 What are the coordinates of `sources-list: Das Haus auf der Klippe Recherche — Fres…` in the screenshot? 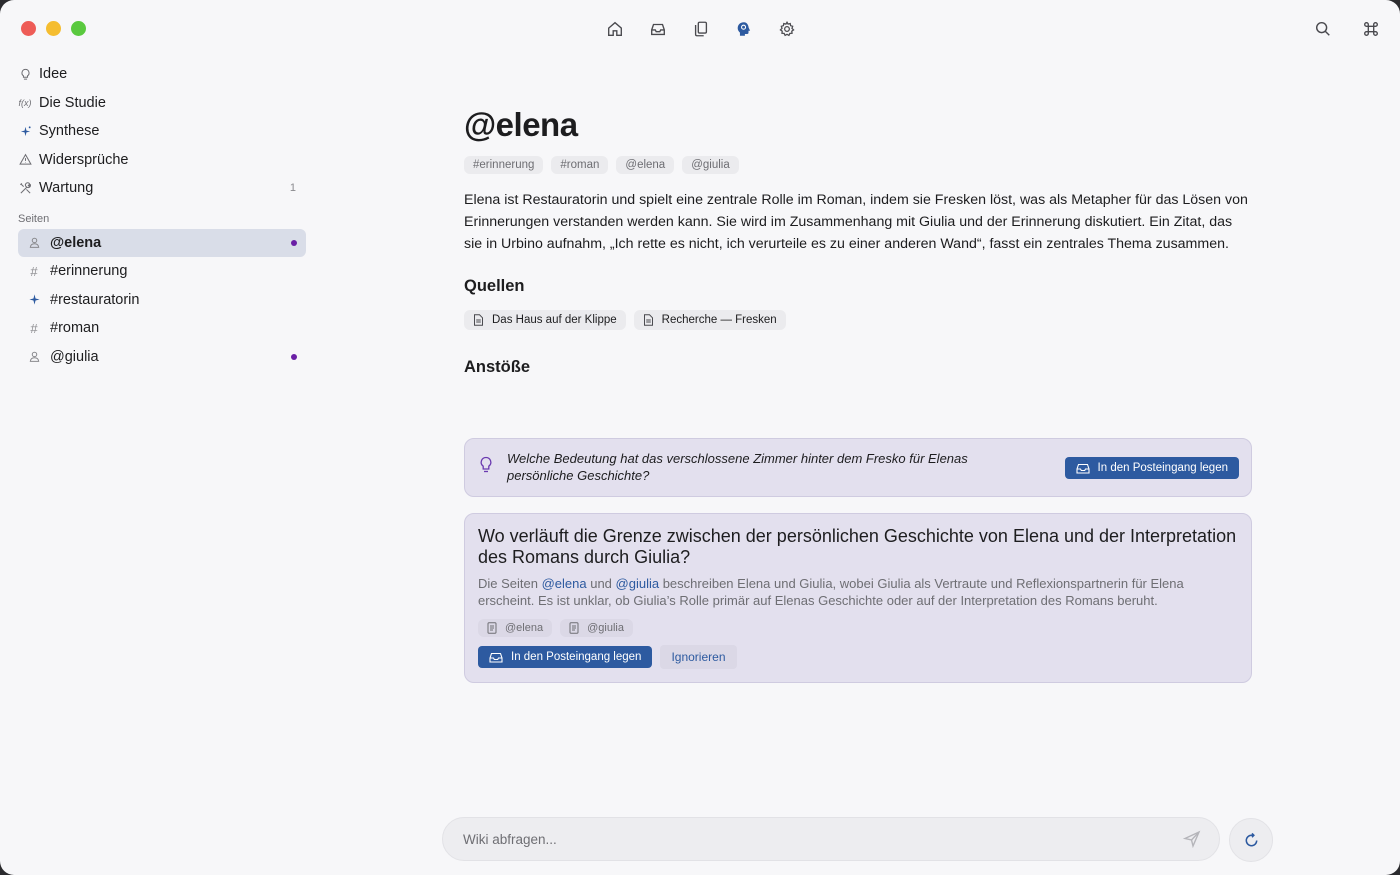 It's located at (859, 320).